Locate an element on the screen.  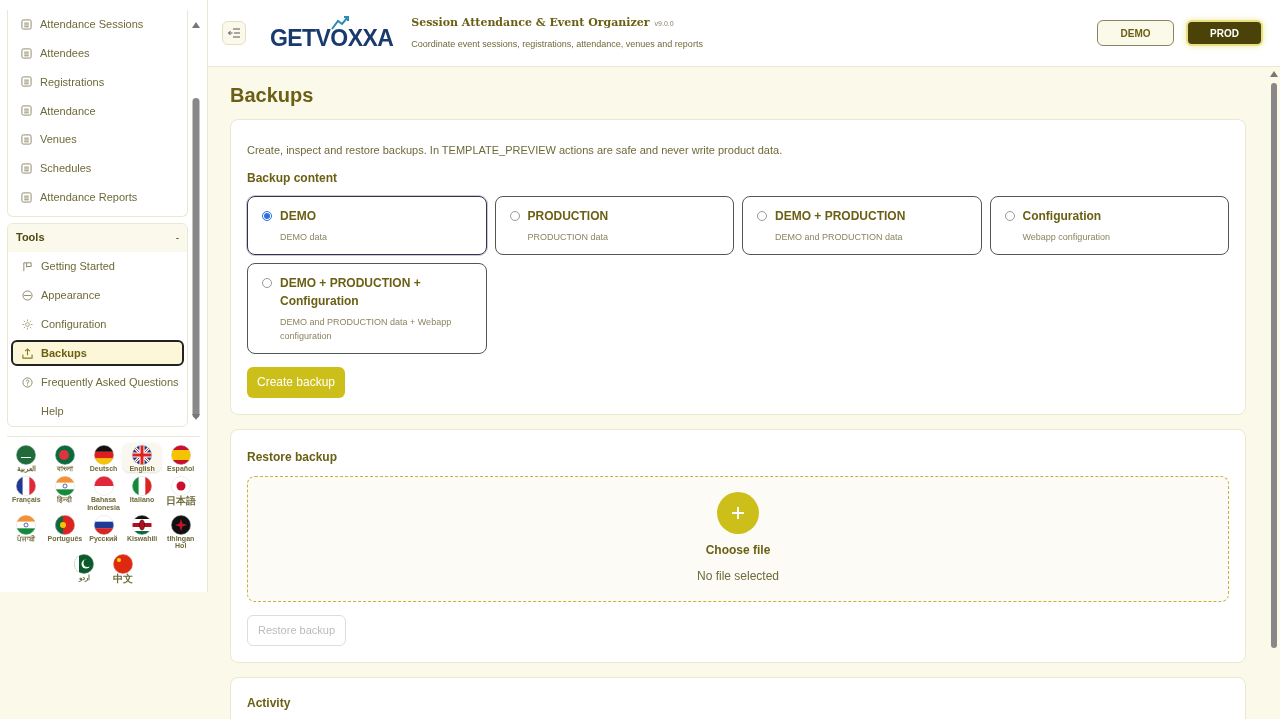
nav-item: Appearance is located at coordinates (97, 295).